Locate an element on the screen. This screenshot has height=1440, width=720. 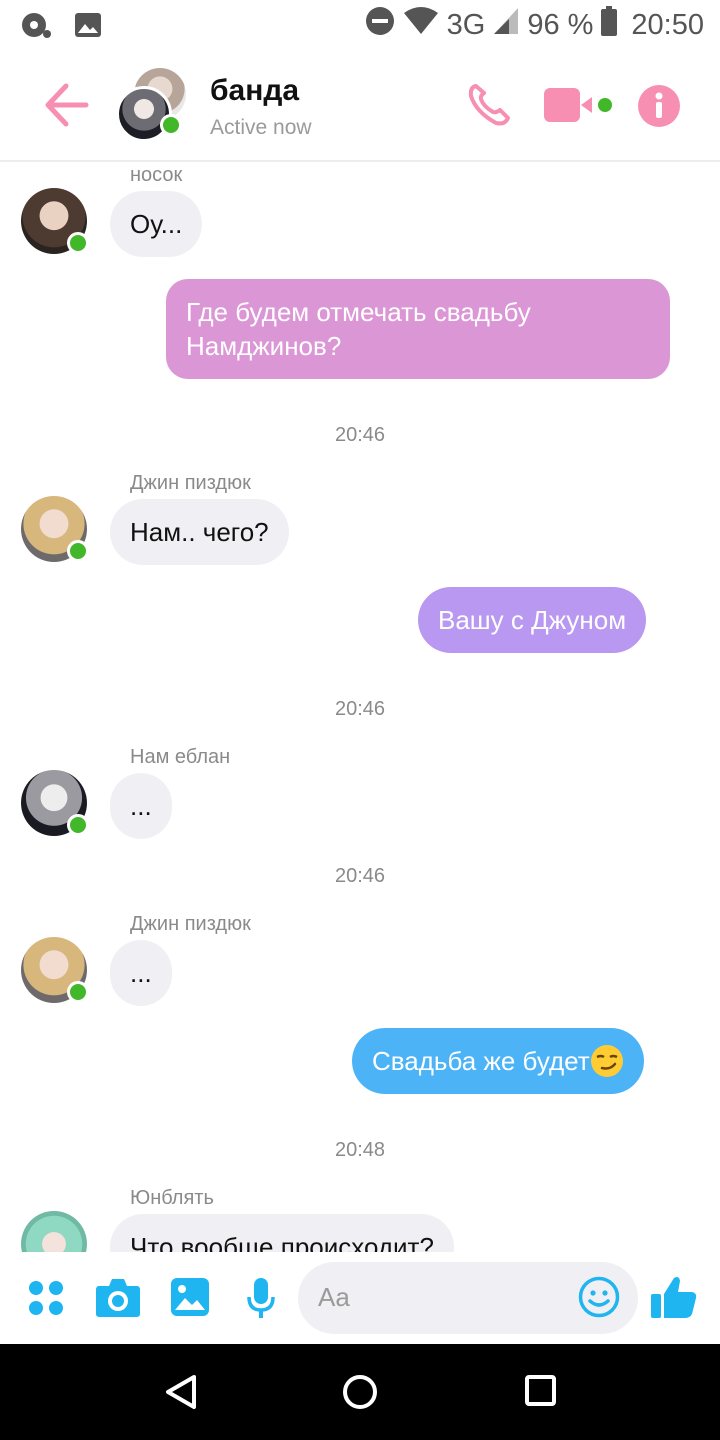
camera-icon is located at coordinates (118, 1298).